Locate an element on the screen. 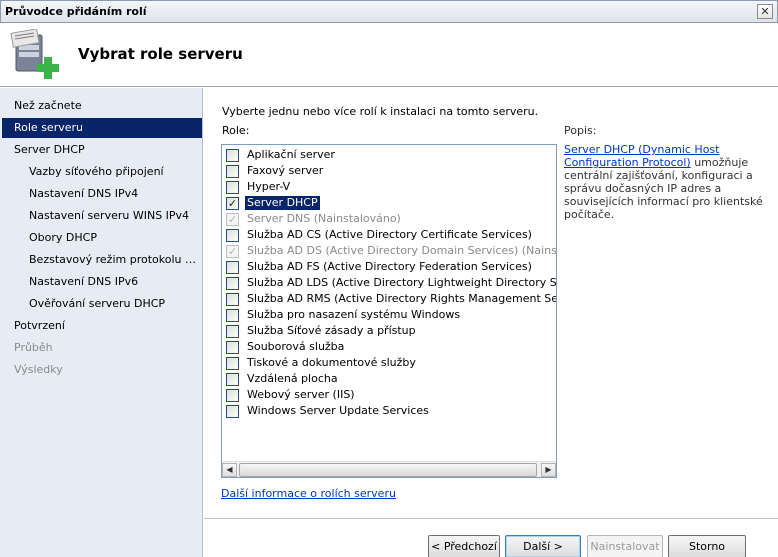  close-button: ✕ is located at coordinates (765, 11).